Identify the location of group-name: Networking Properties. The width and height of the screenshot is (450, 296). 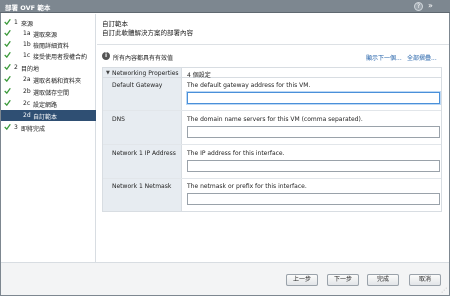
(145, 73).